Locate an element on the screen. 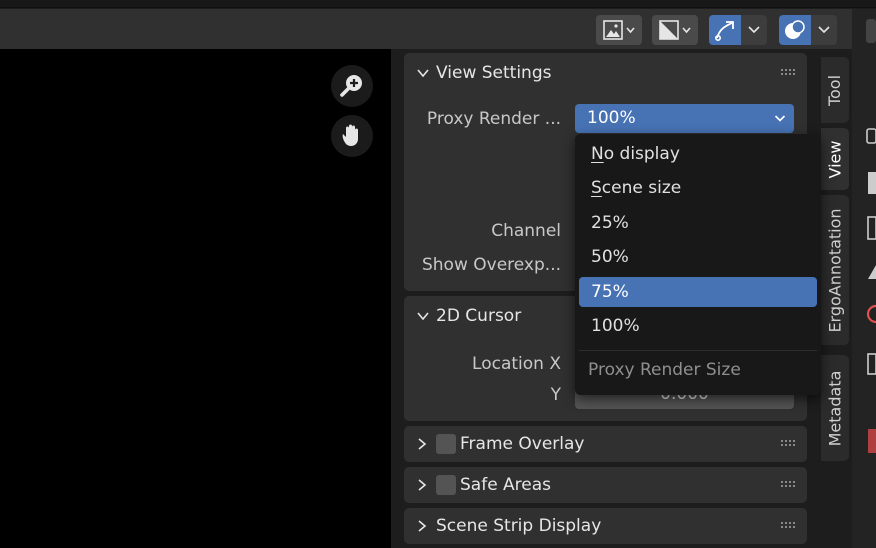 The height and width of the screenshot is (548, 876). proxy-render-dropdown: 100% is located at coordinates (684, 118).